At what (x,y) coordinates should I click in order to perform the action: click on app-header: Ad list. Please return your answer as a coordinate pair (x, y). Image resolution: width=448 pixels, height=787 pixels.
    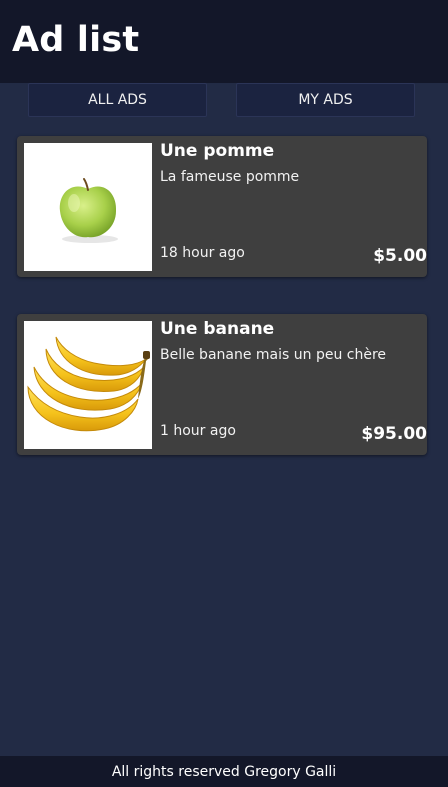
    Looking at the image, I should click on (224, 41).